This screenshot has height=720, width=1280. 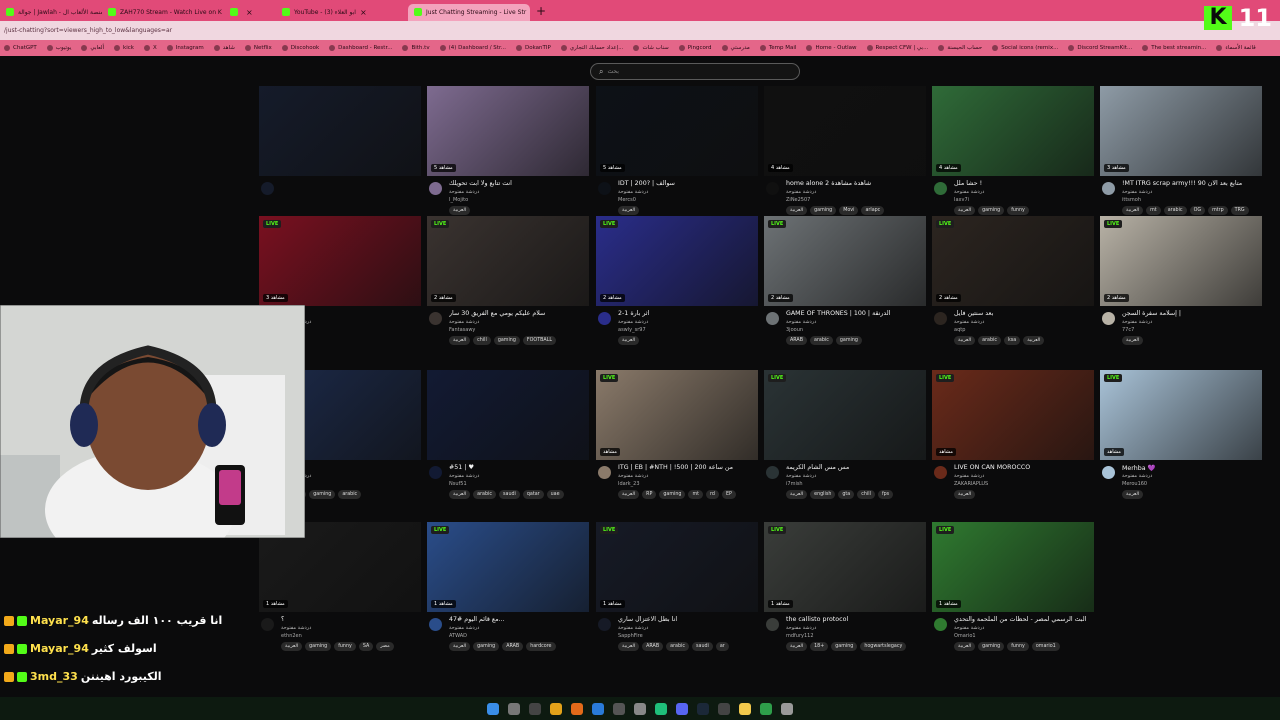 I want to click on stream-title: حشا ملل !, so click(x=1024, y=183).